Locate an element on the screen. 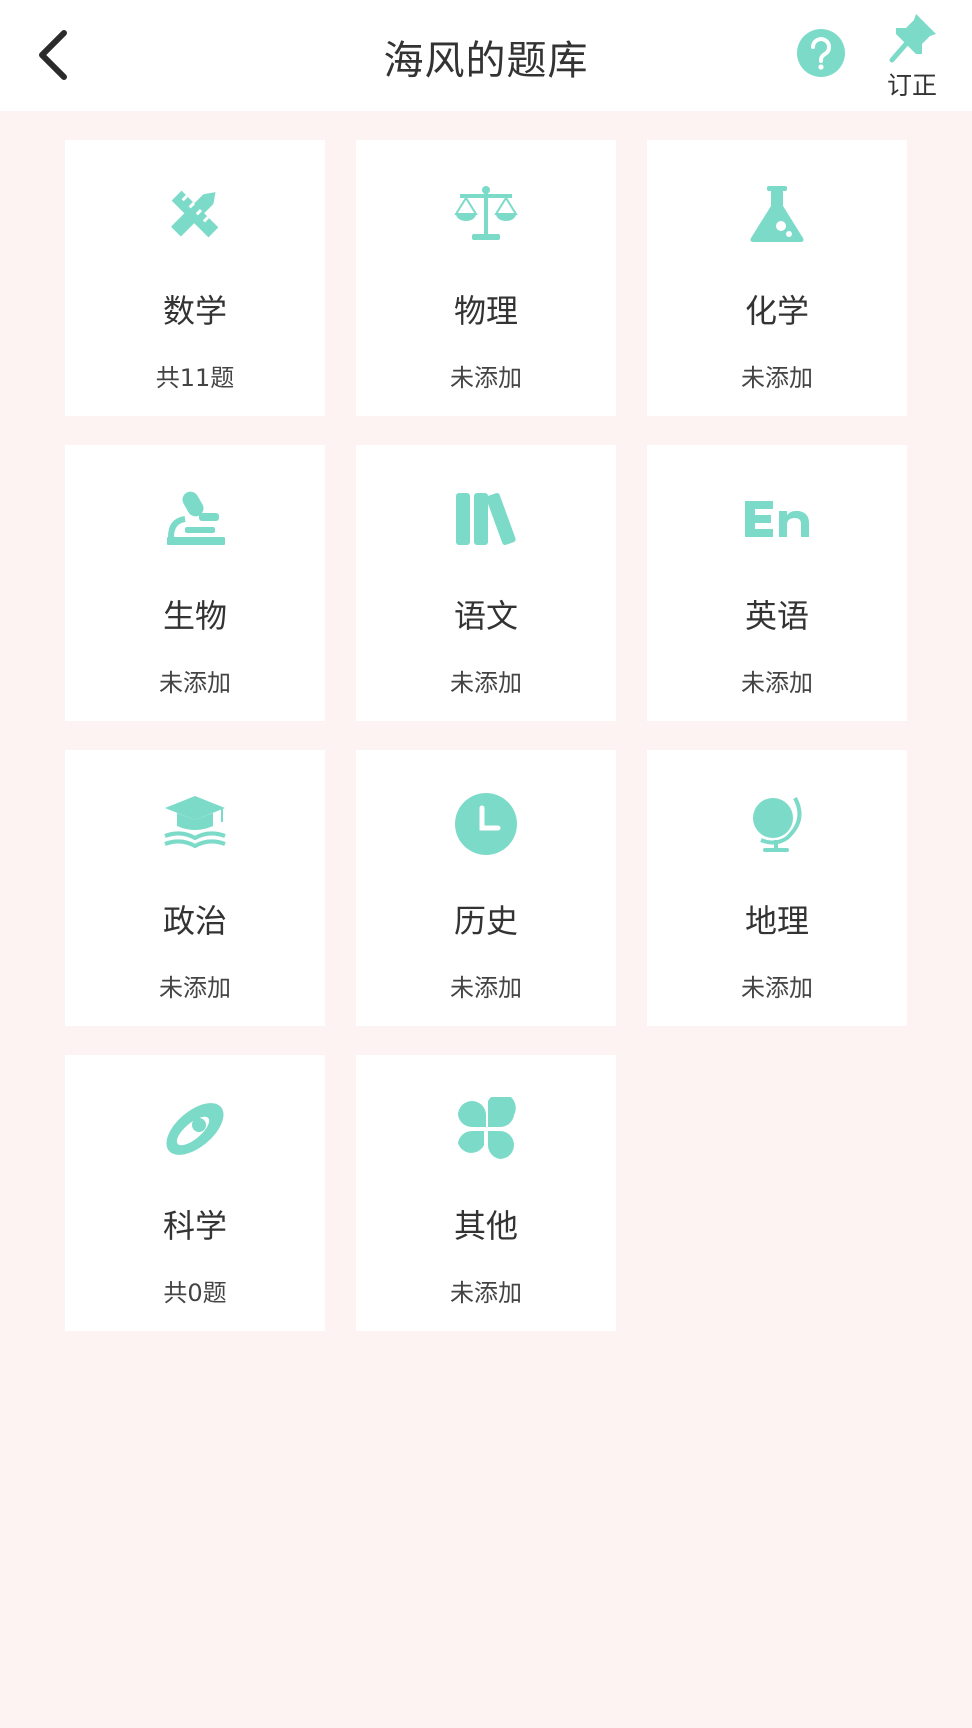 This screenshot has width=972, height=1728. flask-icon is located at coordinates (777, 214).